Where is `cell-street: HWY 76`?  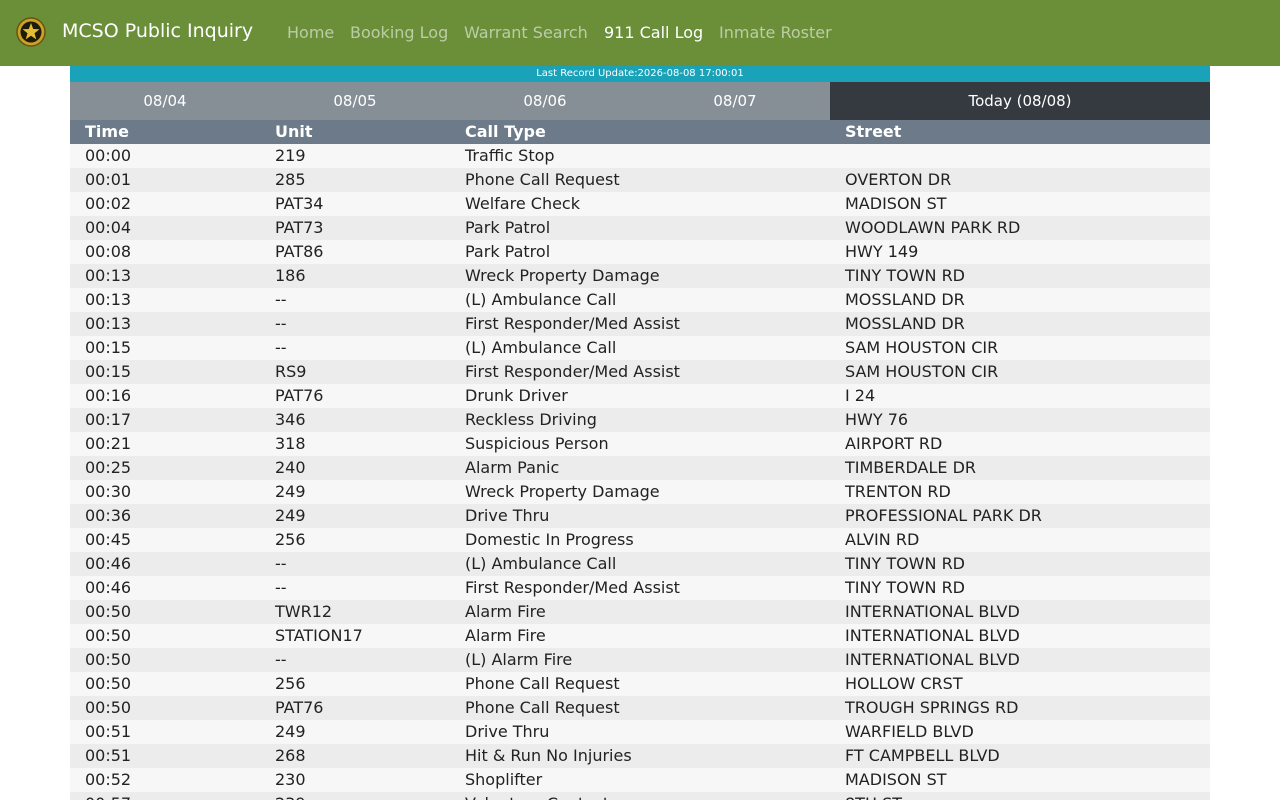
cell-street: HWY 76 is located at coordinates (1020, 420).